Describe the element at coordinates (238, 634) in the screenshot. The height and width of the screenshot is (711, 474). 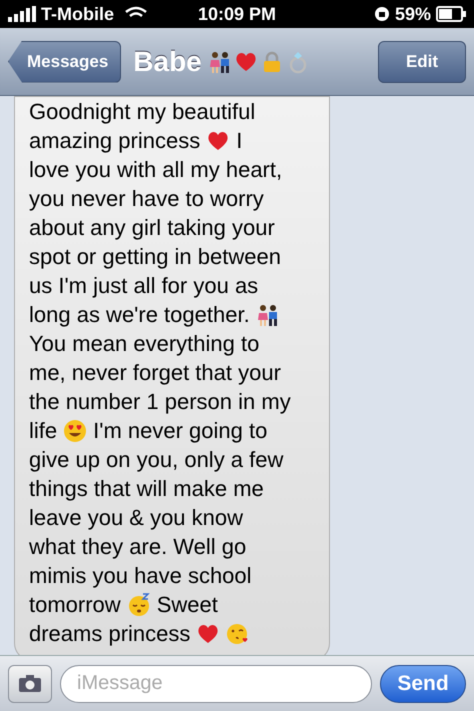
I see `kissing-face-icon` at that location.